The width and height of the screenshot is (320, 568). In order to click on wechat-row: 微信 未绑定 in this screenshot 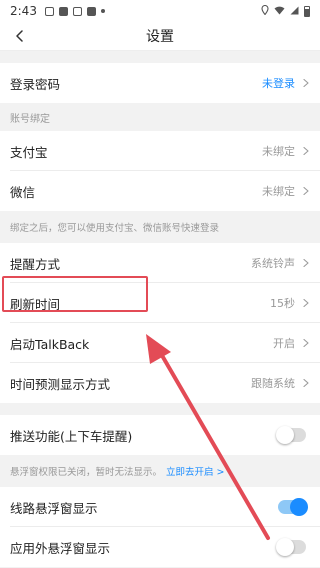, I will do `click(160, 191)`.